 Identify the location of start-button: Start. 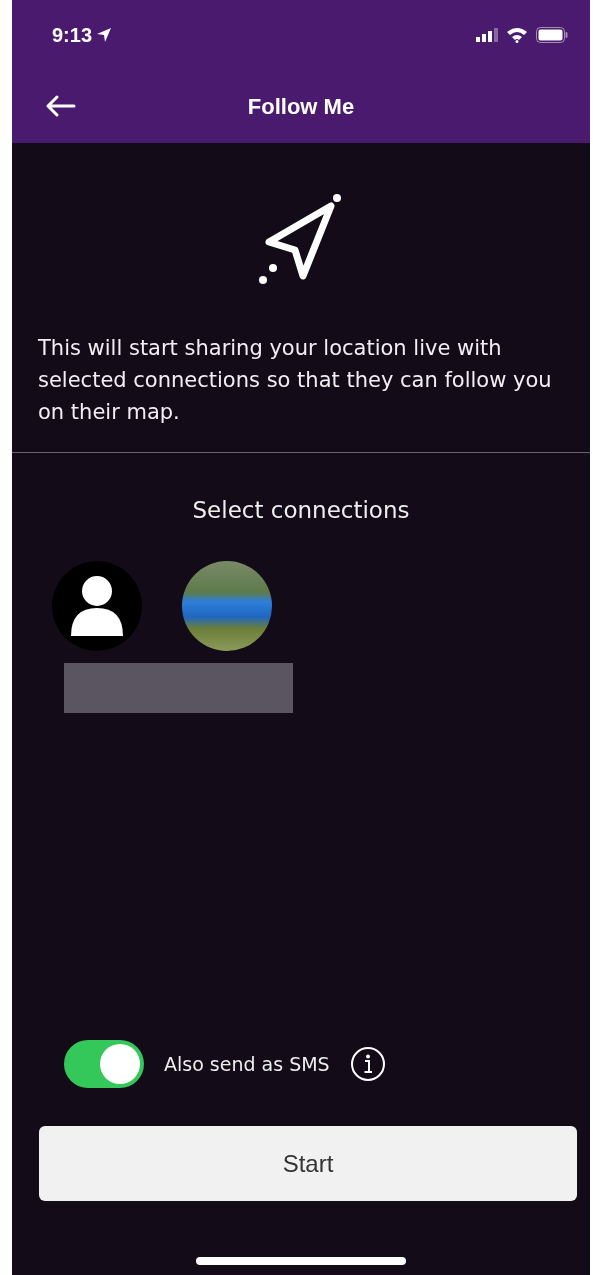
(308, 1163).